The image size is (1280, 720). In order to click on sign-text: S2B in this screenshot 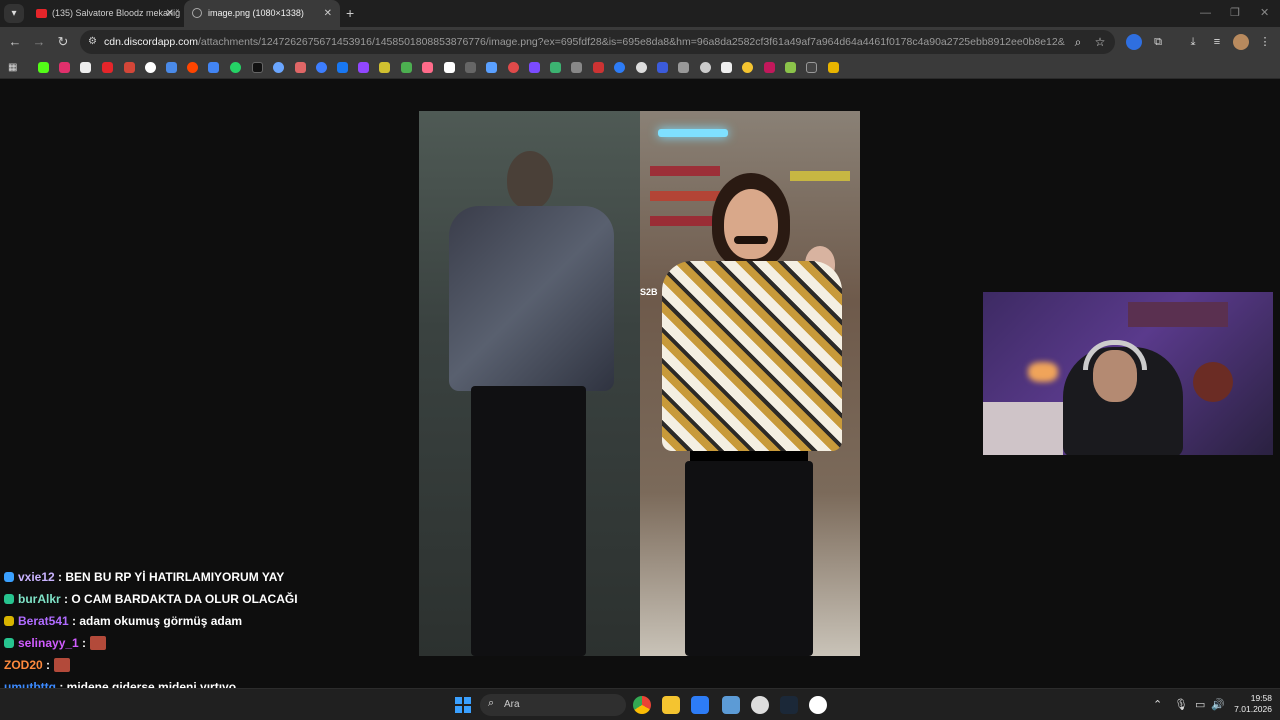, I will do `click(649, 292)`.